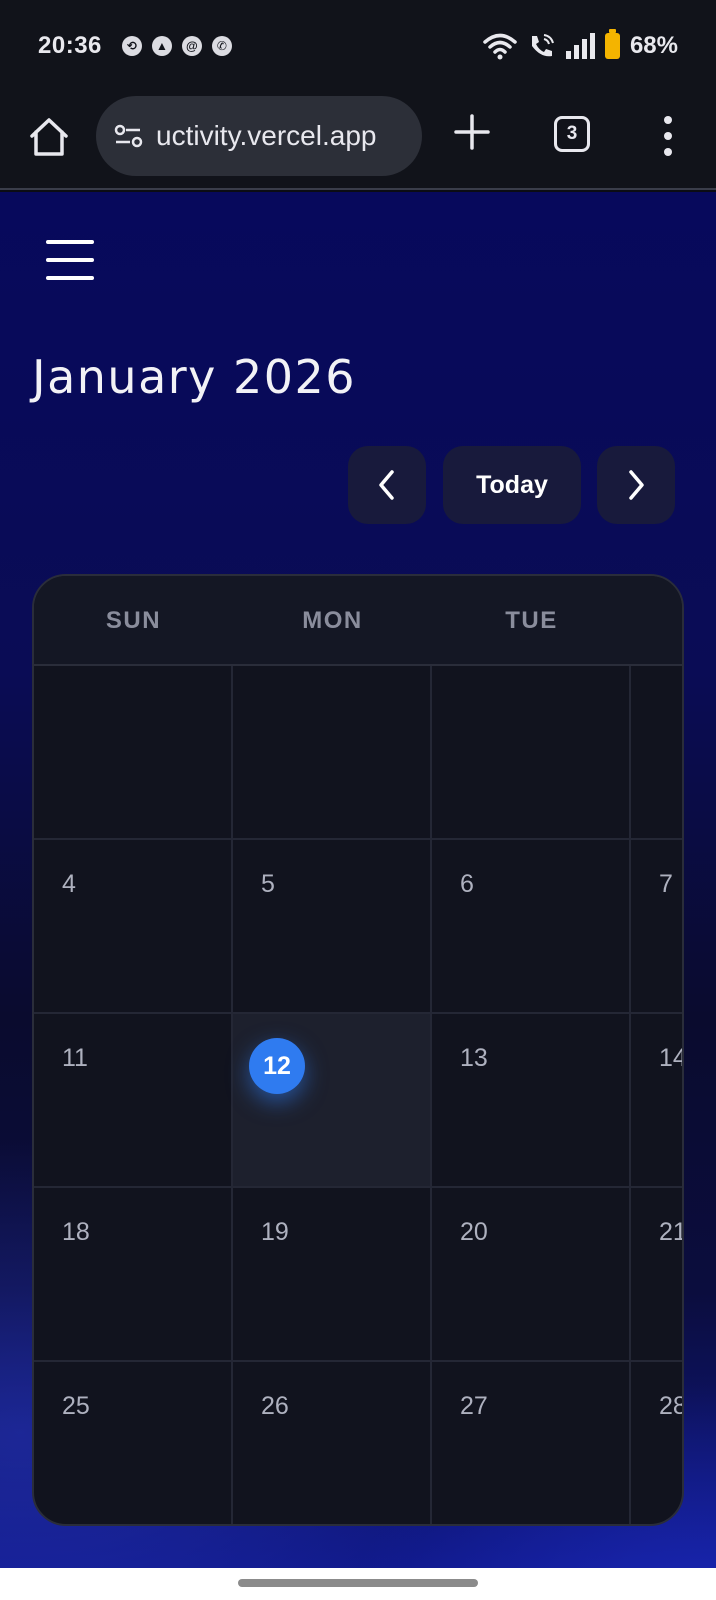 This screenshot has width=716, height=1600. I want to click on status-time: 20:36, so click(70, 45).